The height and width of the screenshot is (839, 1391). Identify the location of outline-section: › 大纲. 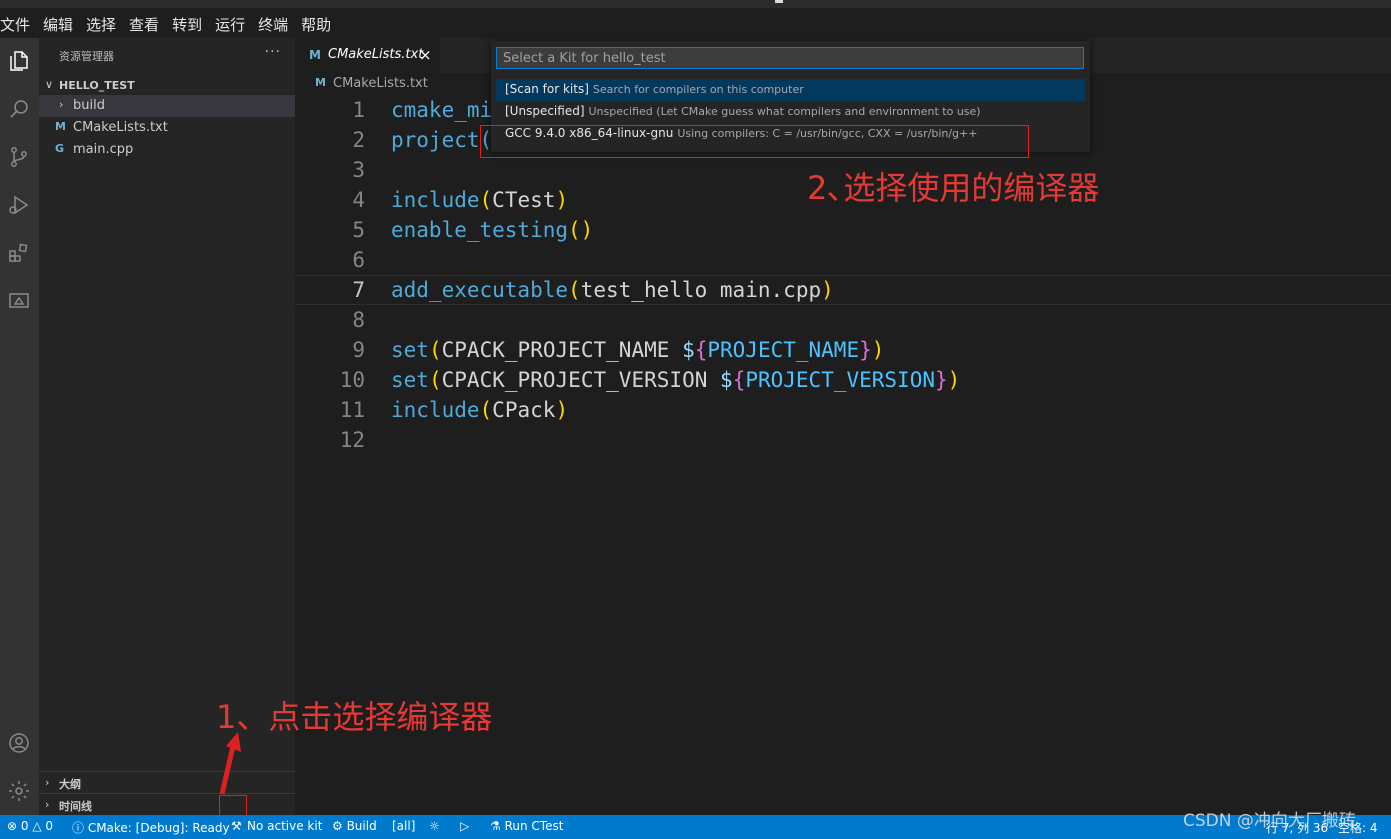
(167, 782).